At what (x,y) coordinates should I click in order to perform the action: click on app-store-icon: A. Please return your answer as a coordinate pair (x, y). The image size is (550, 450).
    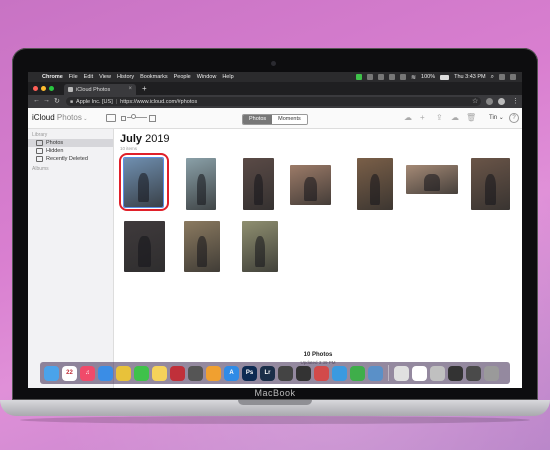
    Looking at the image, I should click on (231, 373).